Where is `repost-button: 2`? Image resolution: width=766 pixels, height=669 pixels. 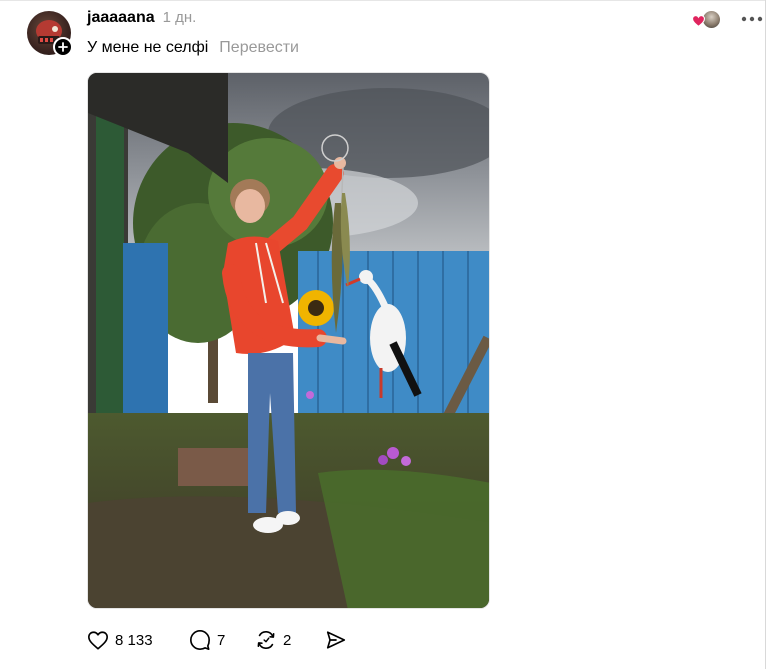
repost-button: 2 is located at coordinates (290, 640).